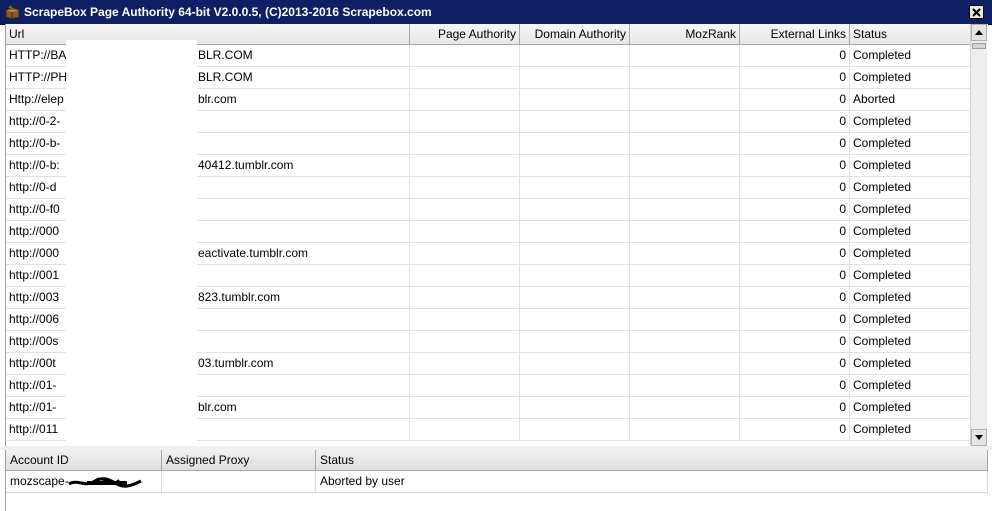 This screenshot has height=511, width=992. Describe the element at coordinates (652, 460) in the screenshot. I see `column-header-account-status: Status` at that location.